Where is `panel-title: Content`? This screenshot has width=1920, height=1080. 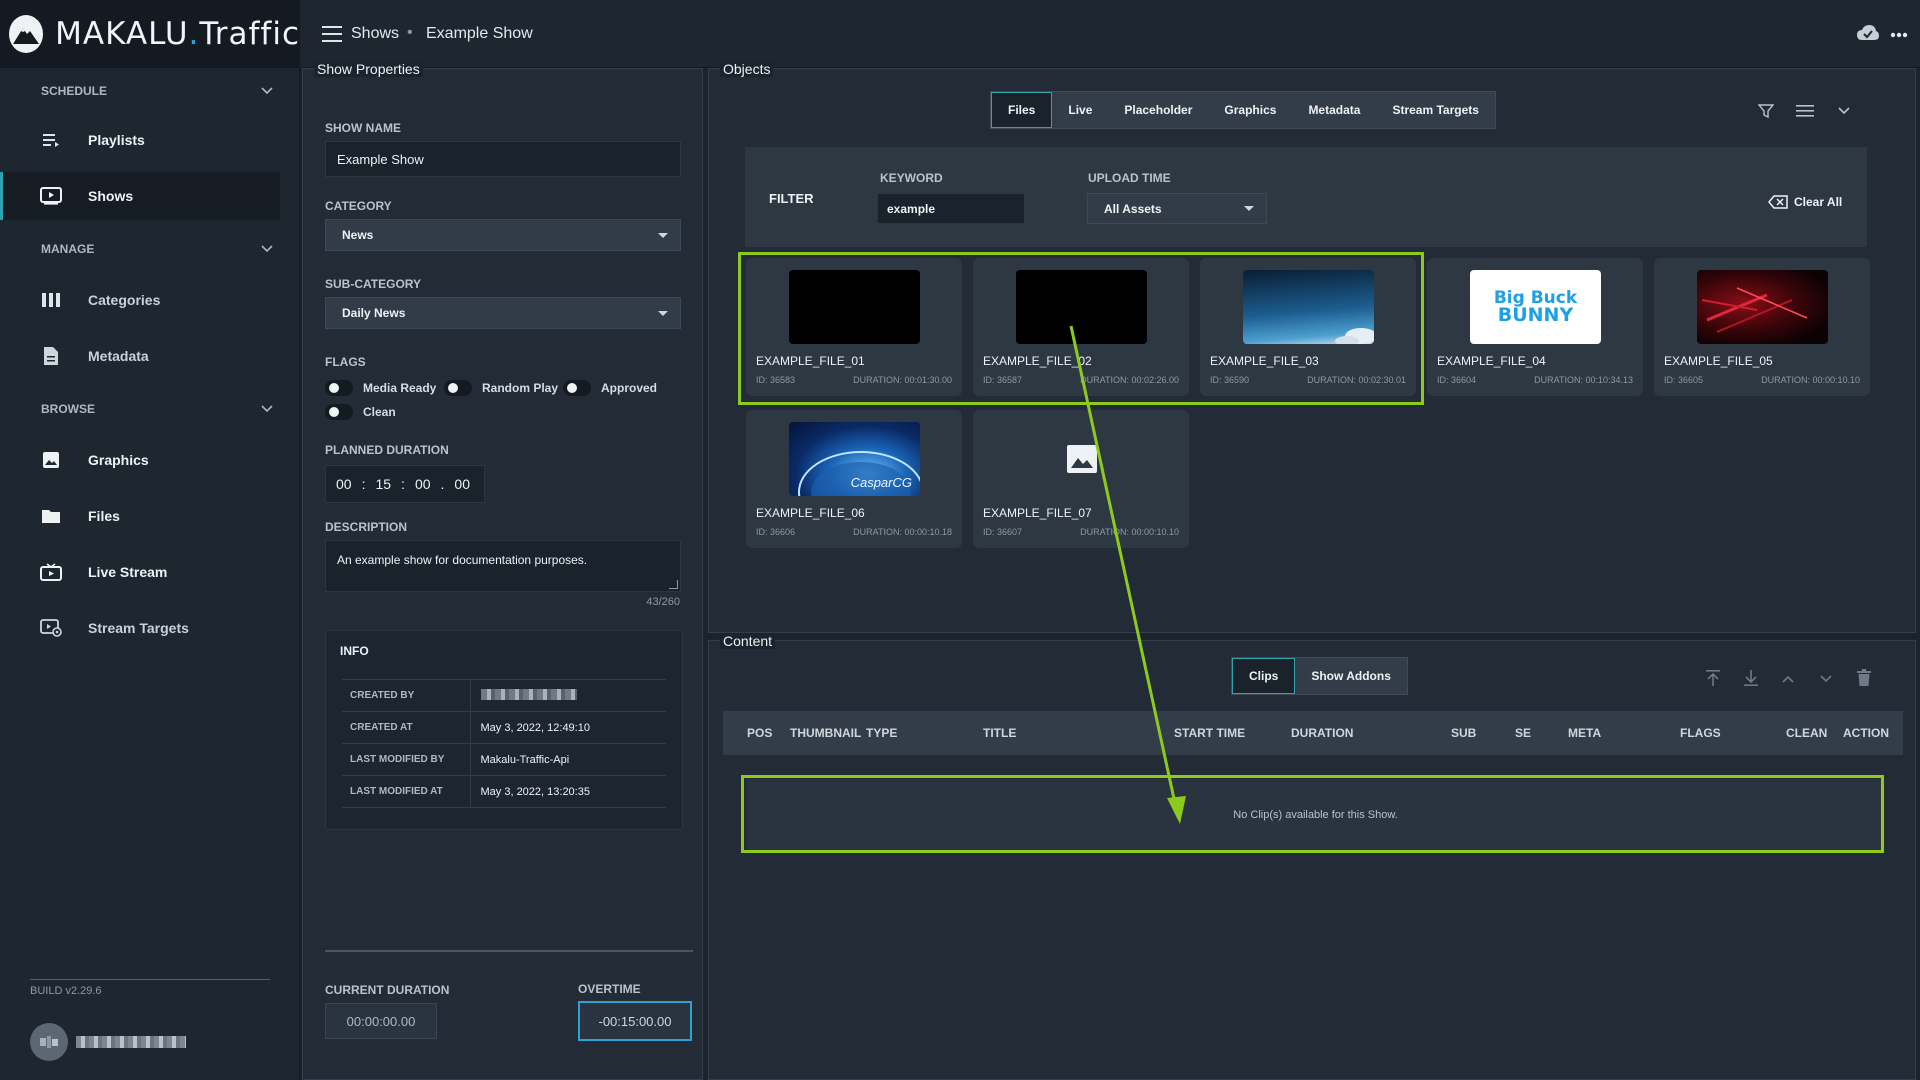 panel-title: Content is located at coordinates (748, 641).